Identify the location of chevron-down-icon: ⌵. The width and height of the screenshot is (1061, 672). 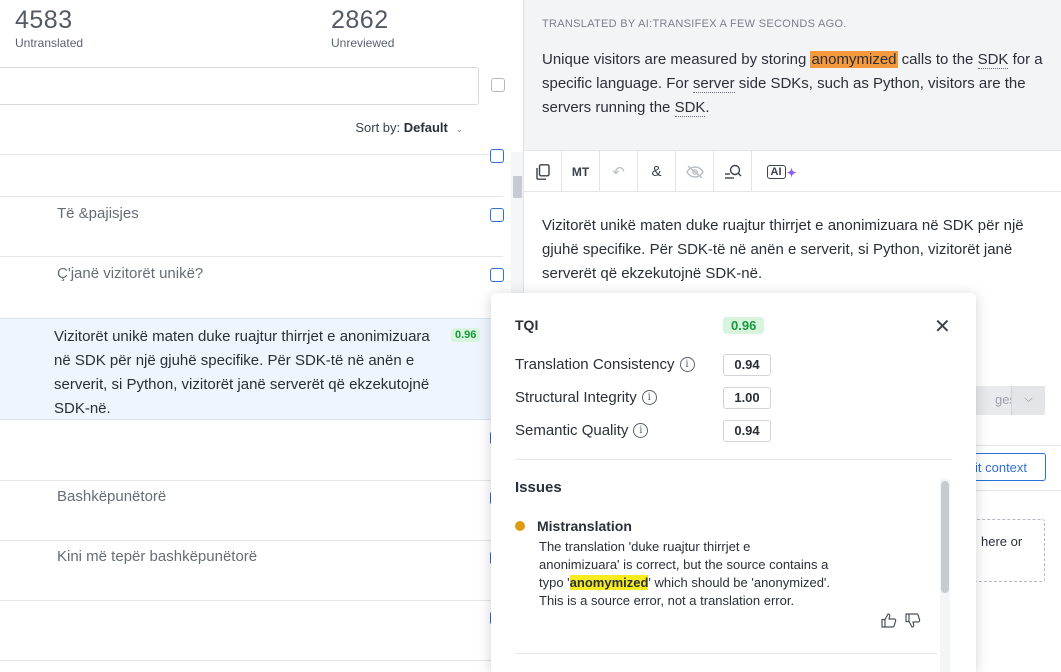
(1028, 399).